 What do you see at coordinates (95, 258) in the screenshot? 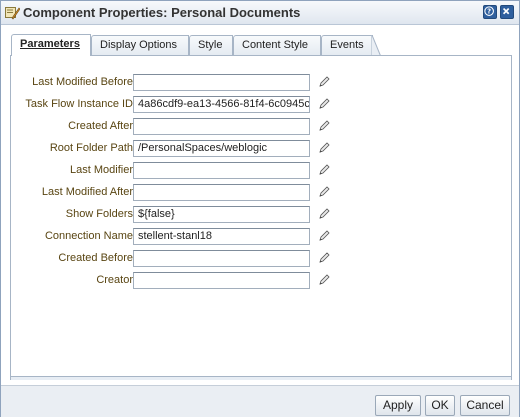
I see `param-label: Created Before` at bounding box center [95, 258].